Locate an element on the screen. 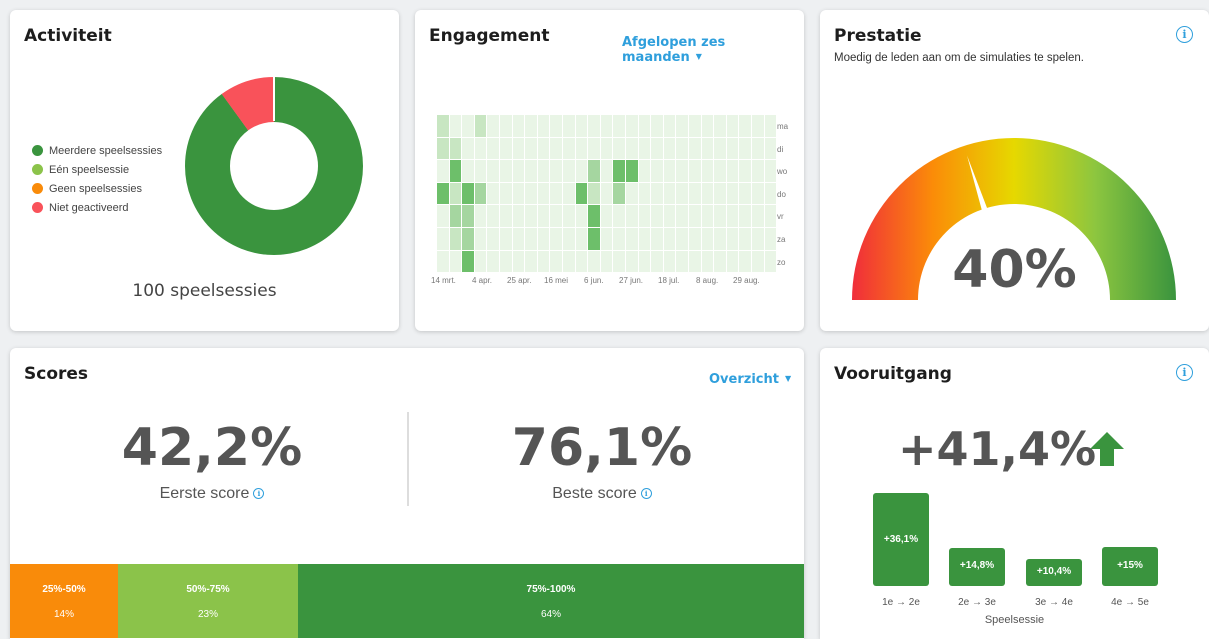 This screenshot has width=1209, height=639. period-dropdown: Afgelopen zes maanden ▼ is located at coordinates (713, 50).